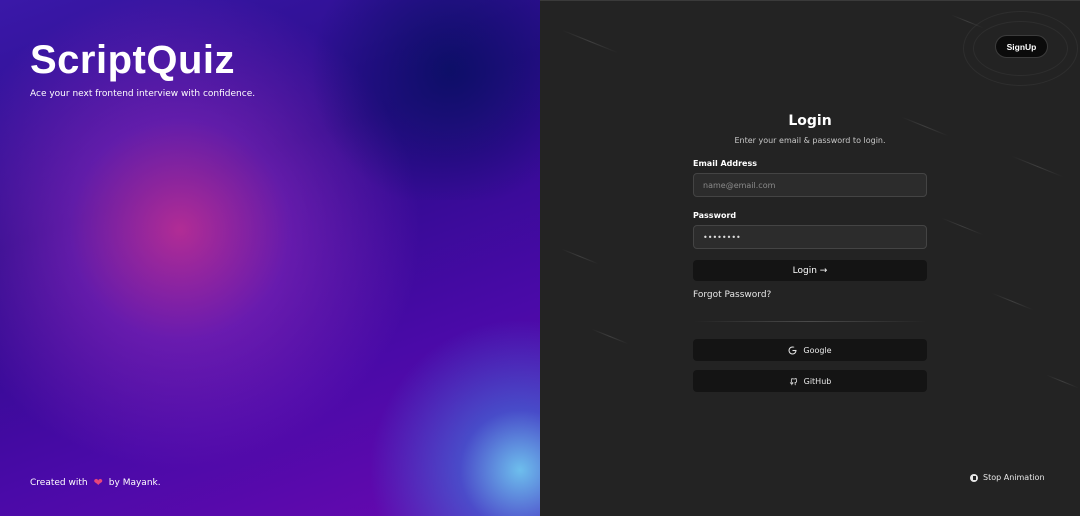  I want to click on login-button: Login →, so click(810, 270).